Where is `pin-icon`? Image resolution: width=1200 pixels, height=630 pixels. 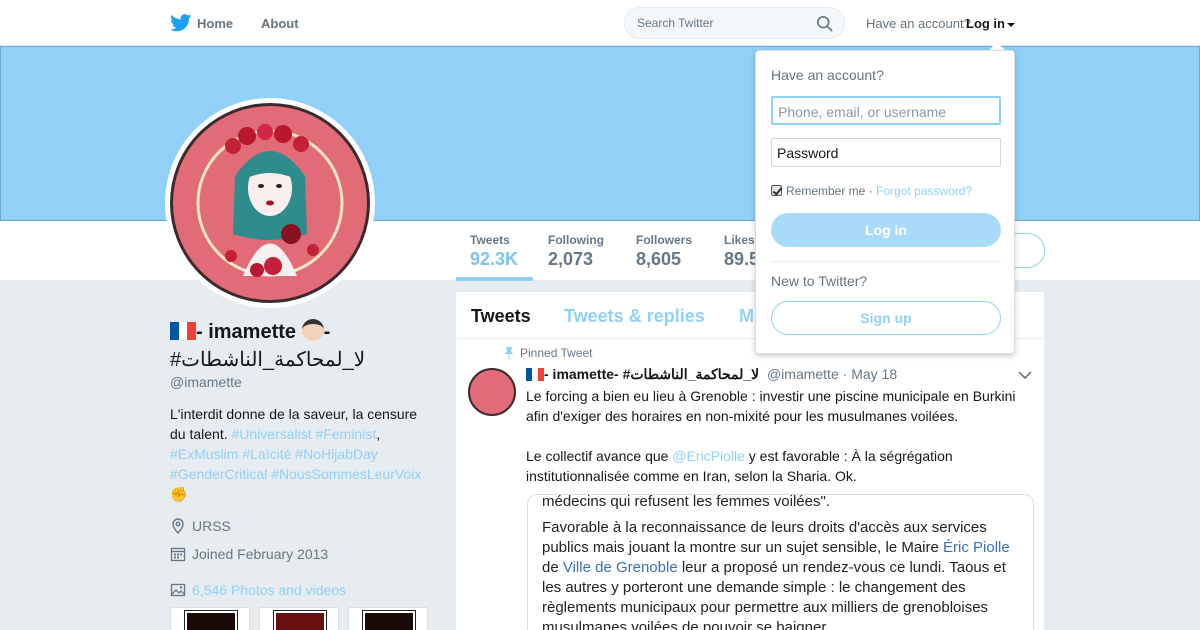 pin-icon is located at coordinates (509, 353).